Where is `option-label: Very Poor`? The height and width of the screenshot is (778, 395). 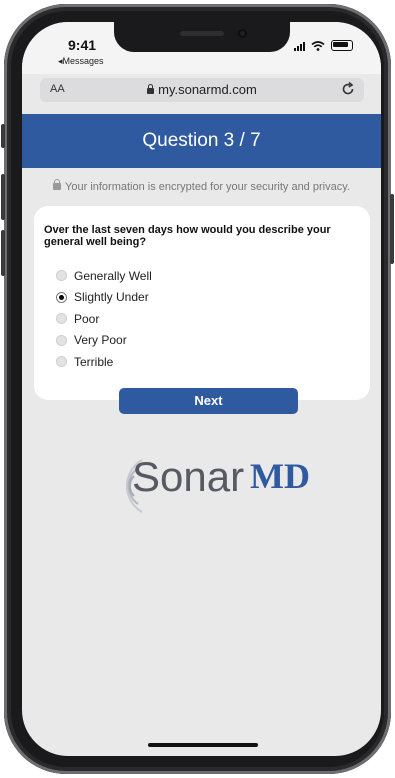 option-label: Very Poor is located at coordinates (100, 340).